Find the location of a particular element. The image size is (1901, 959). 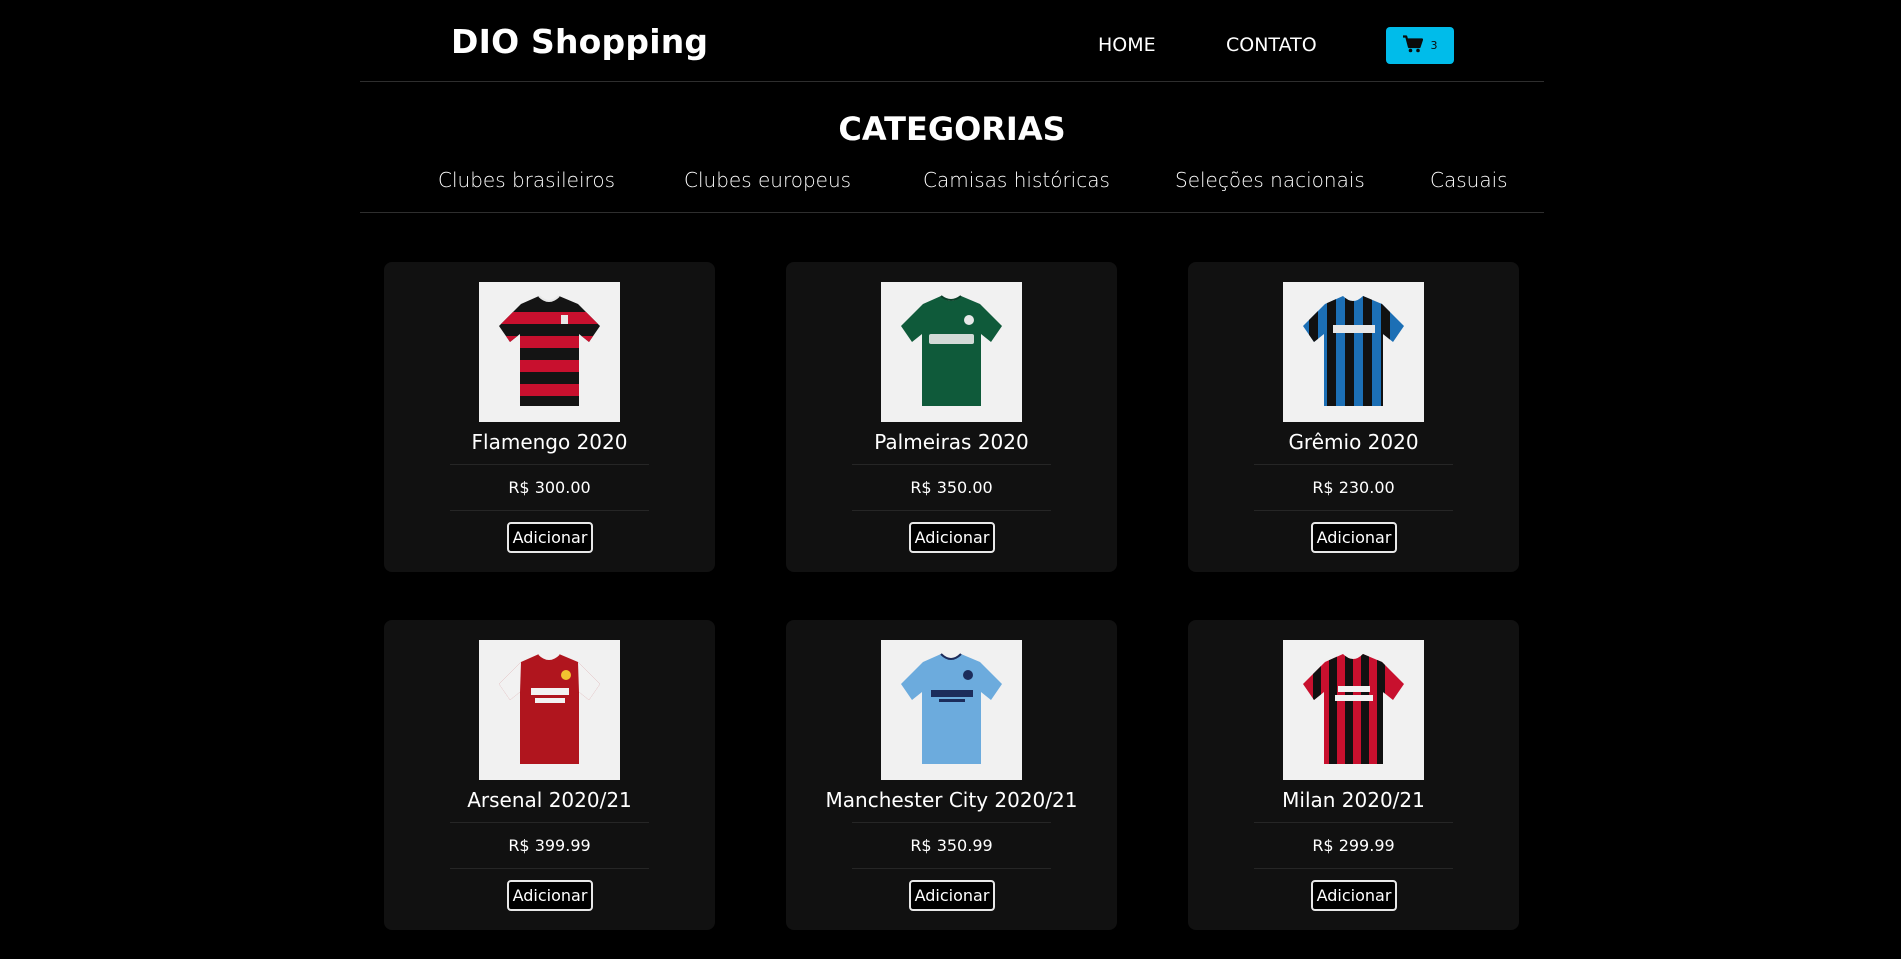

categories-title: CATEGORIAS is located at coordinates (952, 129).